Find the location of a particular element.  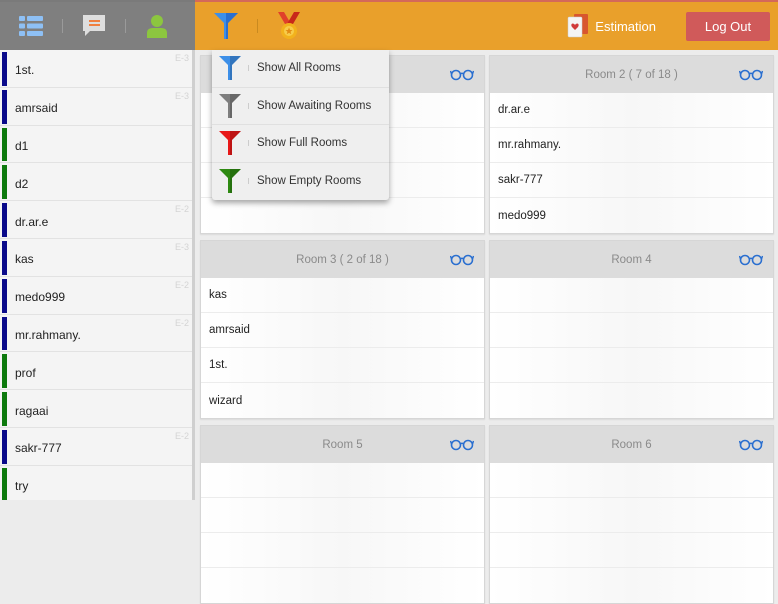

player-name: amrsaid is located at coordinates (36, 108).